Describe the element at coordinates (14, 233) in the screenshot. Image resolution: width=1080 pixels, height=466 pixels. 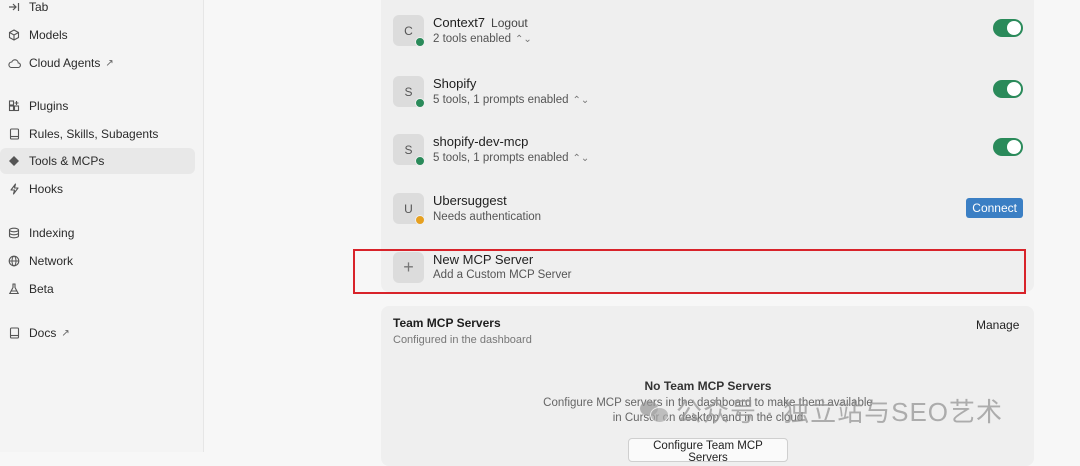
I see `database-icon` at that location.